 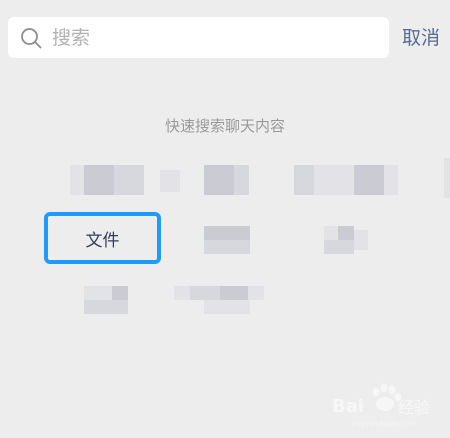 What do you see at coordinates (217, 37) in the screenshot?
I see `search-input` at bounding box center [217, 37].